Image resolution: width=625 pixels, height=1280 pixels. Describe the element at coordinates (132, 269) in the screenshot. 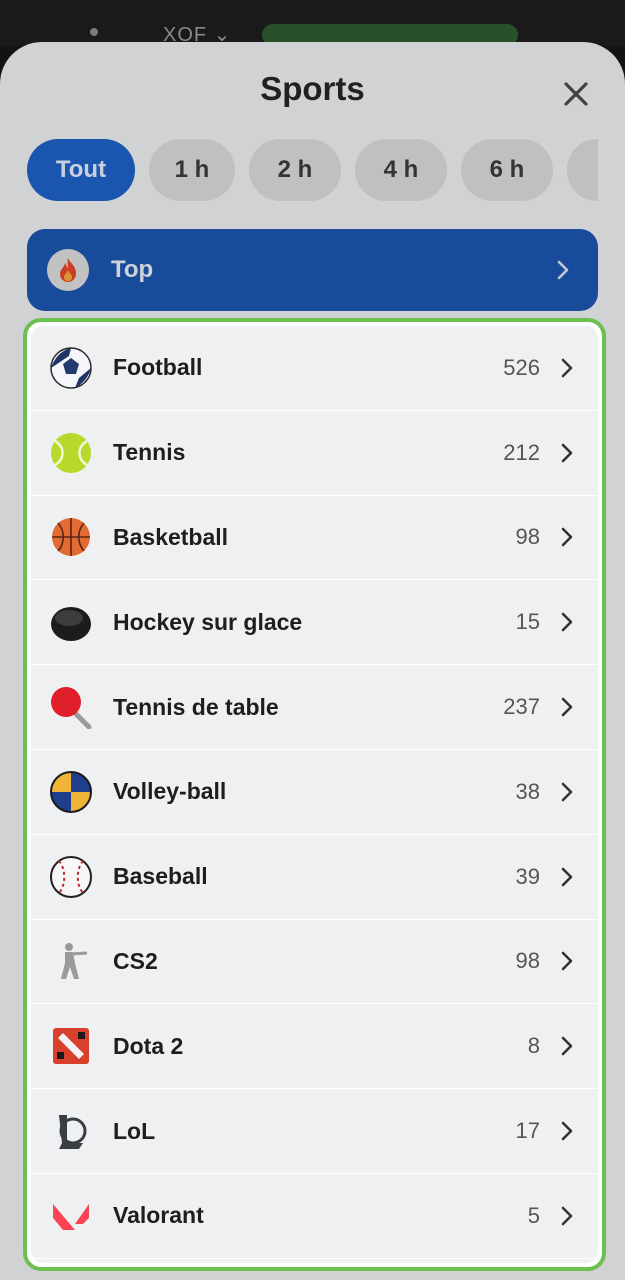

I see `top-label: Top` at that location.